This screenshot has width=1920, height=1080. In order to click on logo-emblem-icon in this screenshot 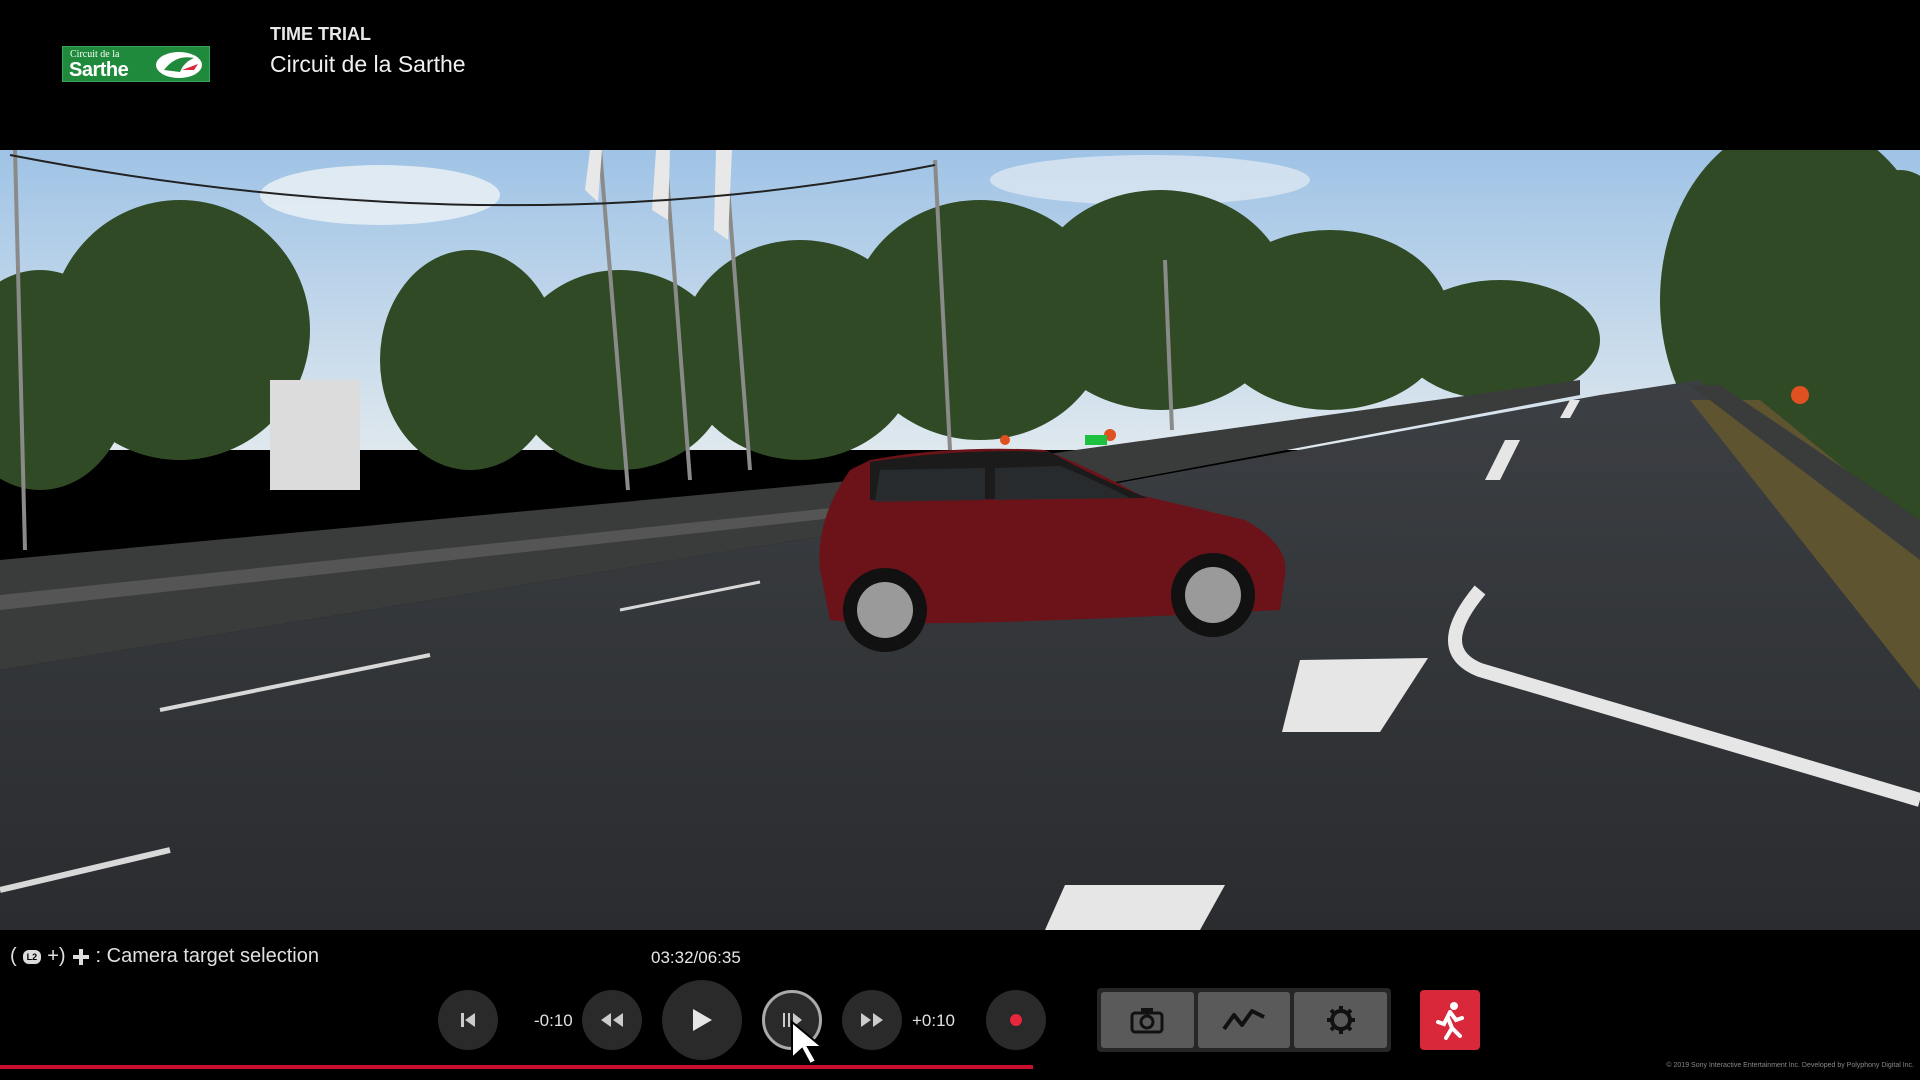, I will do `click(179, 65)`.